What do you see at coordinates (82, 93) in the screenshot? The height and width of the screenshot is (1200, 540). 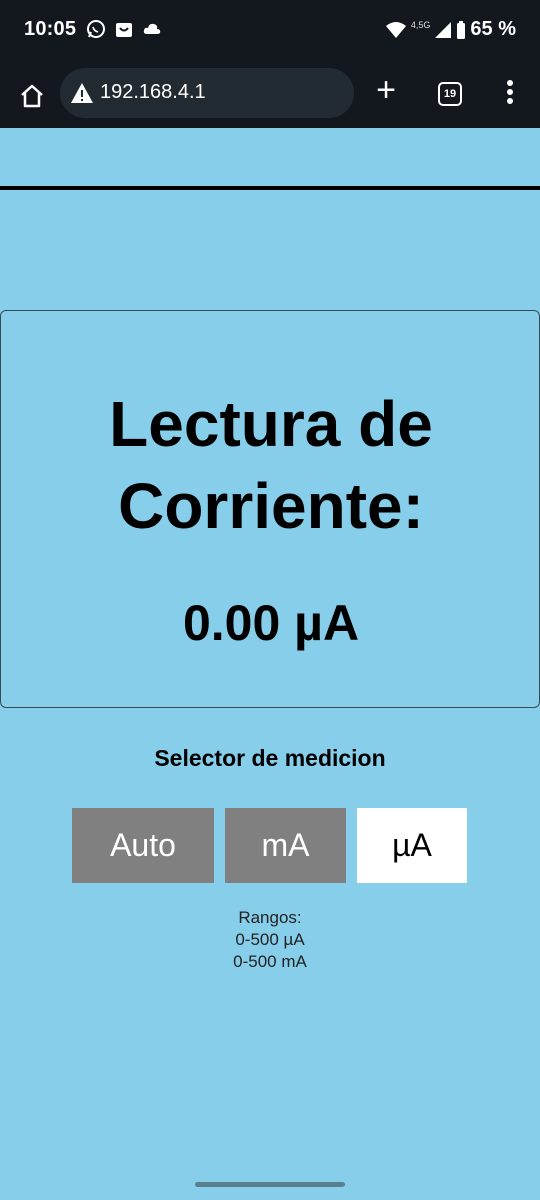 I see `not-secure-warning-icon` at bounding box center [82, 93].